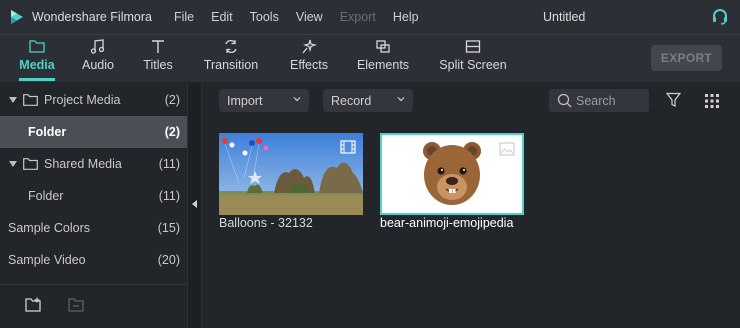 The height and width of the screenshot is (328, 740). What do you see at coordinates (507, 149) in the screenshot?
I see `image-icon` at bounding box center [507, 149].